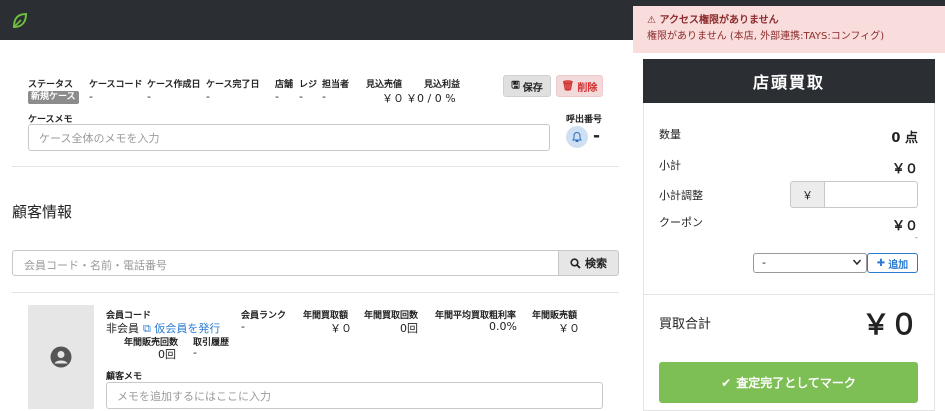 The width and height of the screenshot is (945, 411). I want to click on case-code-value: -, so click(91, 96).